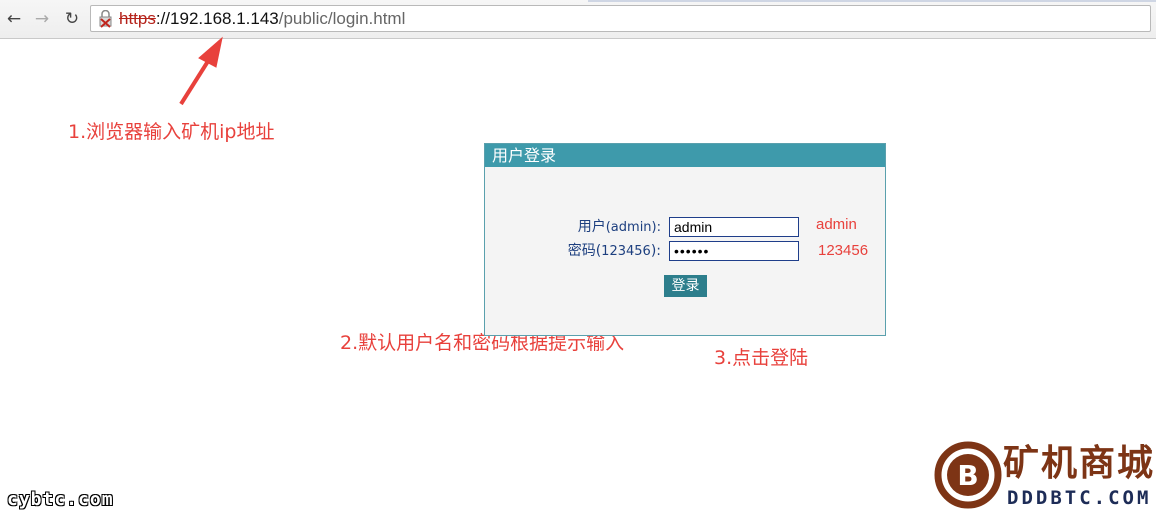  Describe the element at coordinates (685, 155) in the screenshot. I see `login-panel-title: 用户登录` at that location.